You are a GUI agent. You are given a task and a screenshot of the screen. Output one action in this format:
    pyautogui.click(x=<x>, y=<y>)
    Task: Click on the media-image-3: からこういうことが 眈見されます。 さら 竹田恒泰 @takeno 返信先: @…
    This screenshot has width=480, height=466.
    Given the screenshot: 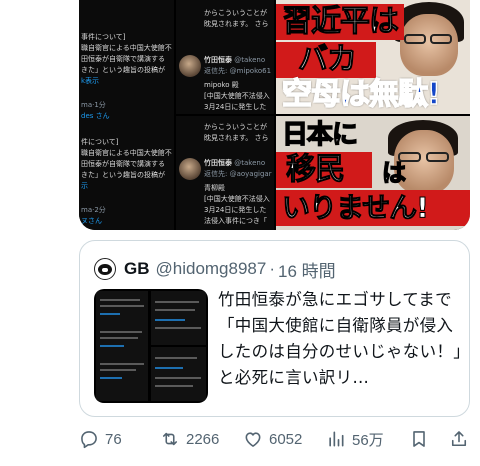 What is the action you would take?
    pyautogui.click(x=225, y=173)
    